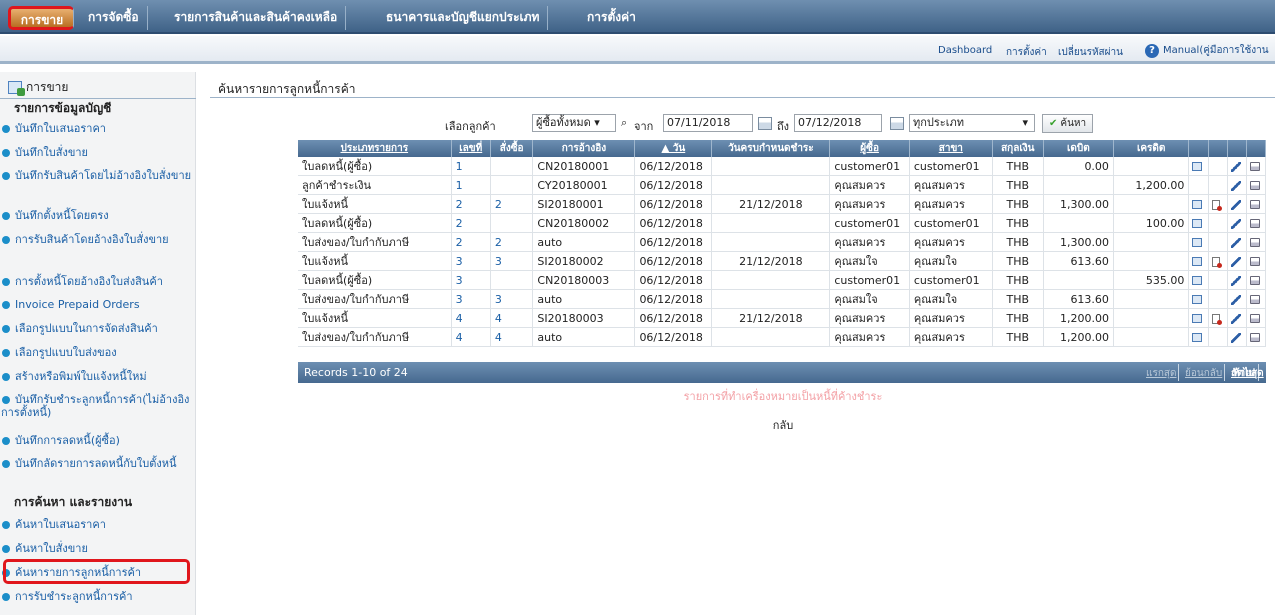 This screenshot has width=1275, height=615. Describe the element at coordinates (97, 328) in the screenshot. I see `sidebar-item-delivery-format: เลือกรูปแบบในการจัดส่งสินค้า` at that location.